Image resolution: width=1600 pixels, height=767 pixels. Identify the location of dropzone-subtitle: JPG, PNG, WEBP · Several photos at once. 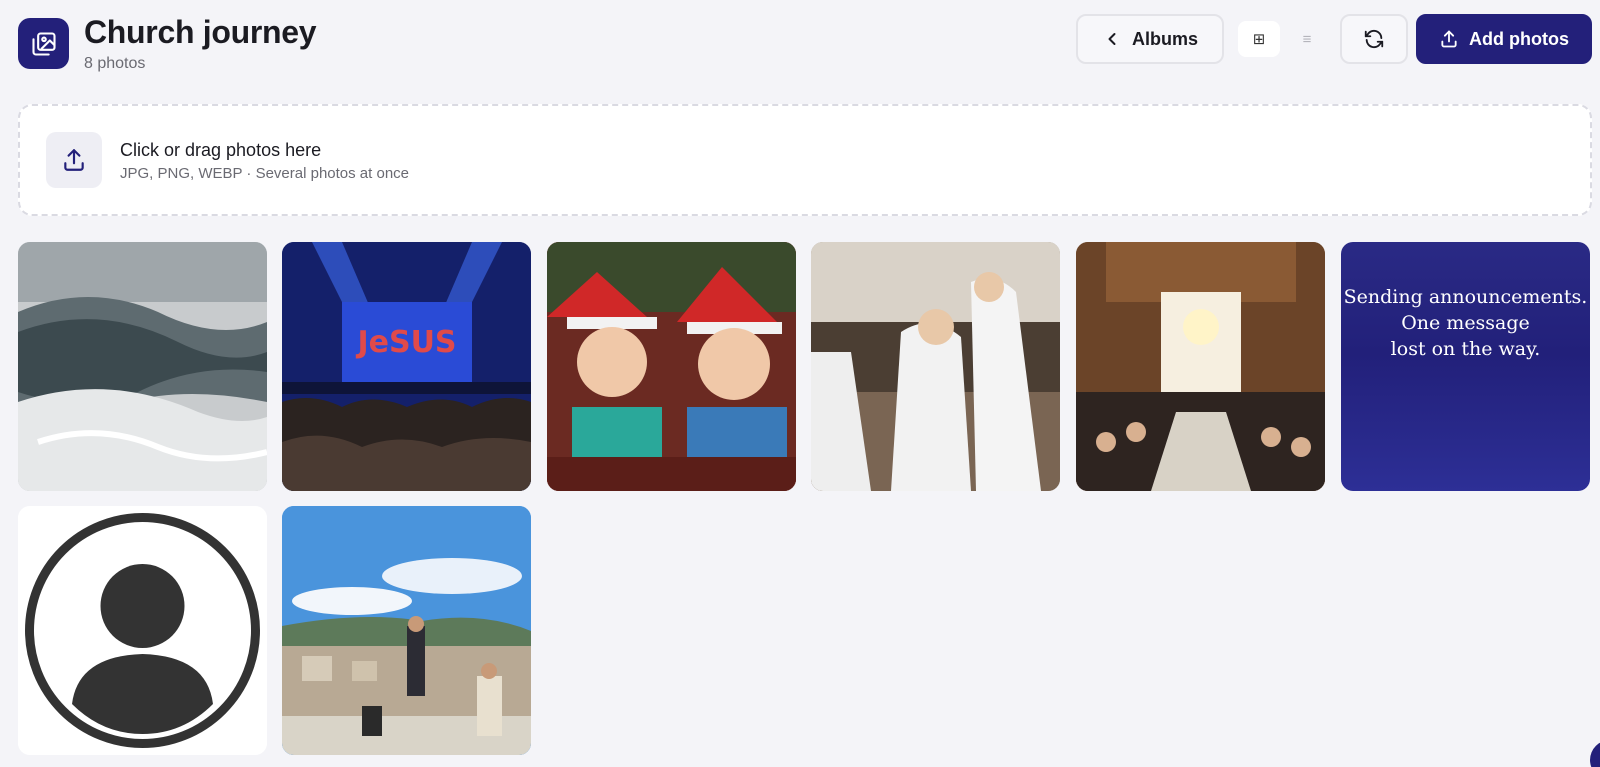
(265, 173).